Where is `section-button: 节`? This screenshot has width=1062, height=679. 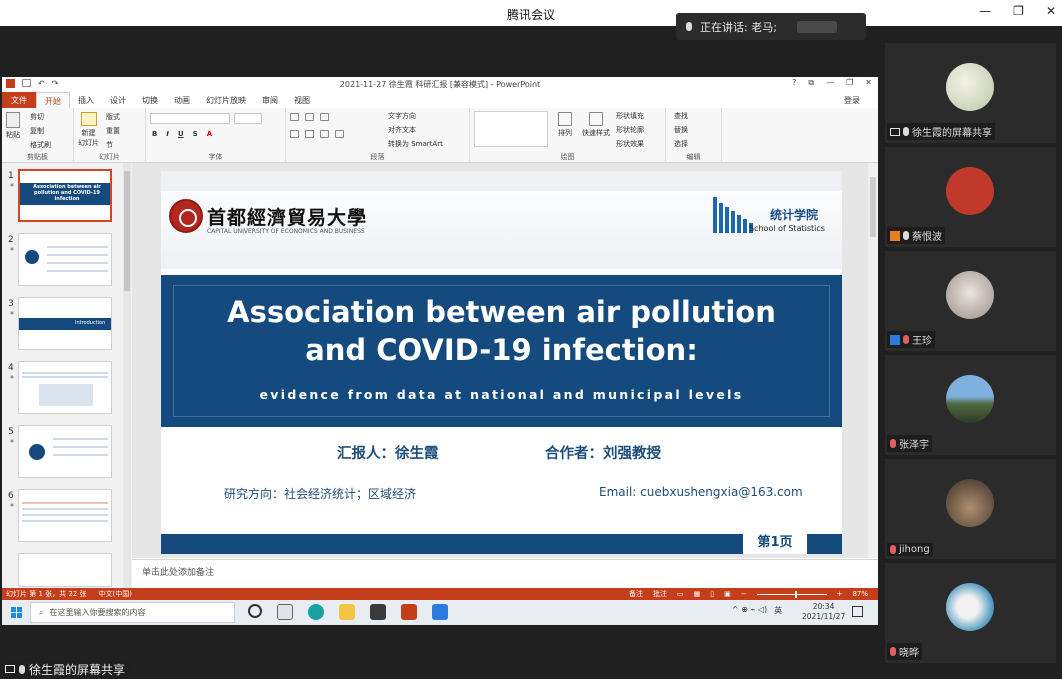
section-button: 节 is located at coordinates (113, 145).